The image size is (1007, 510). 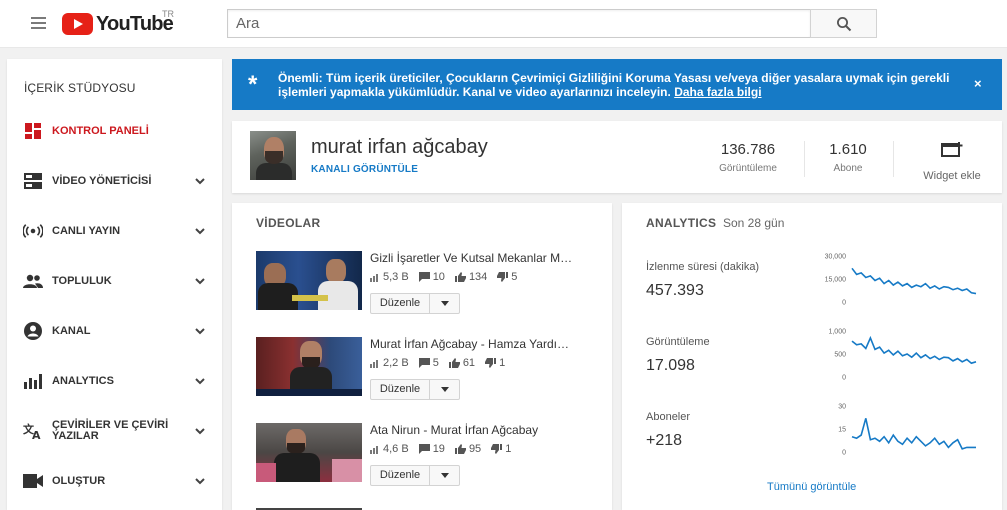 I want to click on views-stat: 136.786 Görüntüleme, so click(x=748, y=157).